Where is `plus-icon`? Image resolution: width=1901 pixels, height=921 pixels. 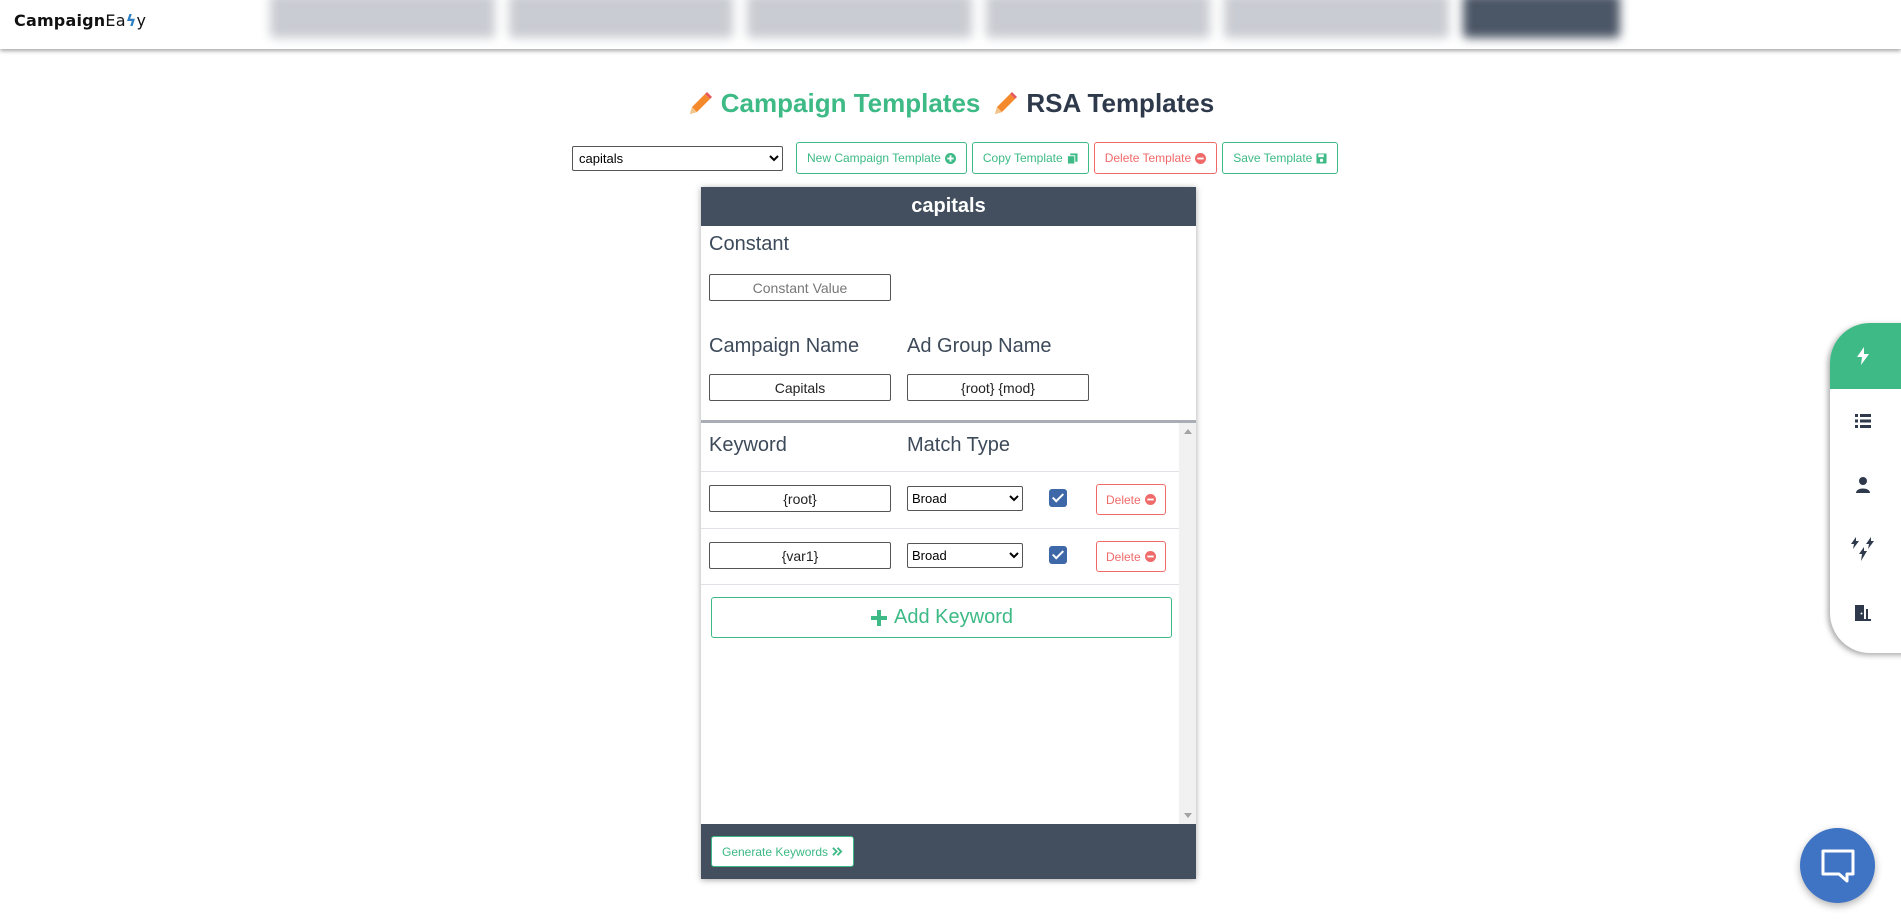 plus-icon is located at coordinates (879, 617).